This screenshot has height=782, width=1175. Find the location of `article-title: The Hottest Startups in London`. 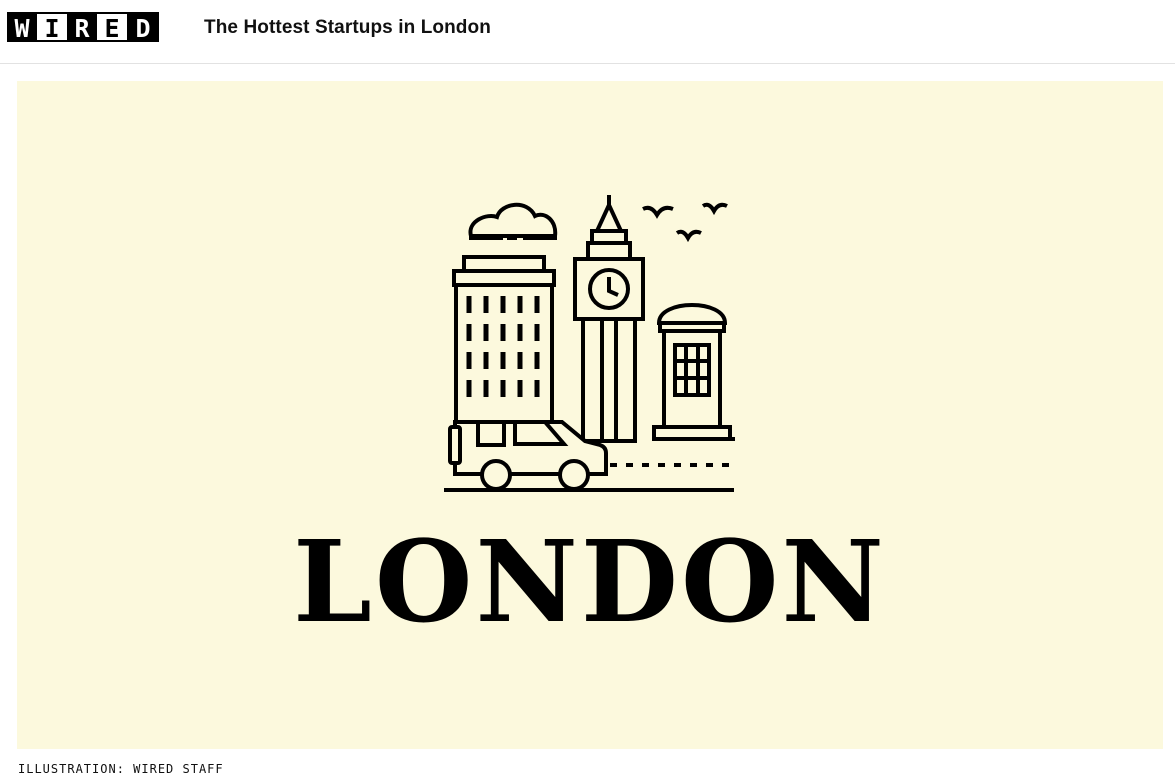

article-title: The Hottest Startups in London is located at coordinates (347, 27).